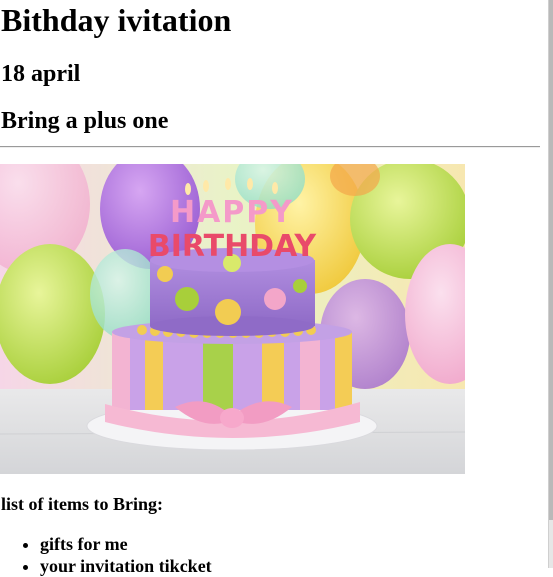 The height and width of the screenshot is (577, 553). What do you see at coordinates (41, 74) in the screenshot?
I see `event-date: 18 april` at bounding box center [41, 74].